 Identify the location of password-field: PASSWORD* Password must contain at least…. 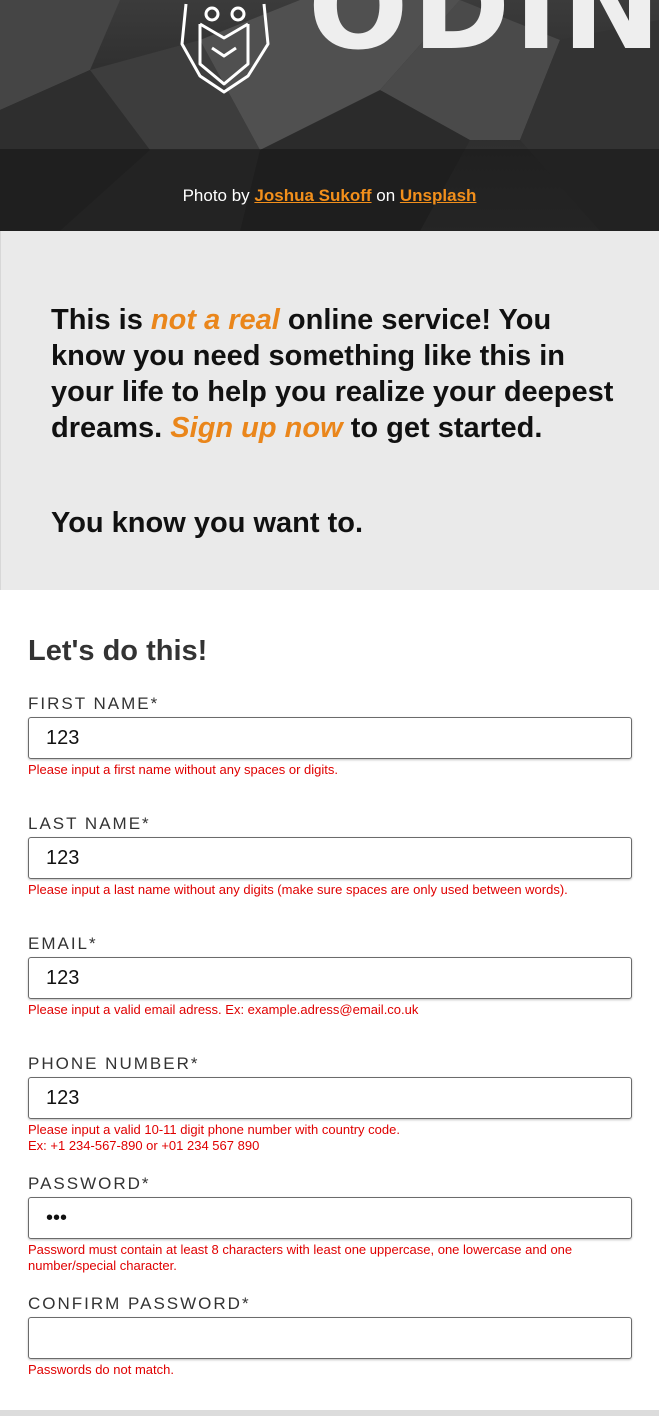
(330, 1224).